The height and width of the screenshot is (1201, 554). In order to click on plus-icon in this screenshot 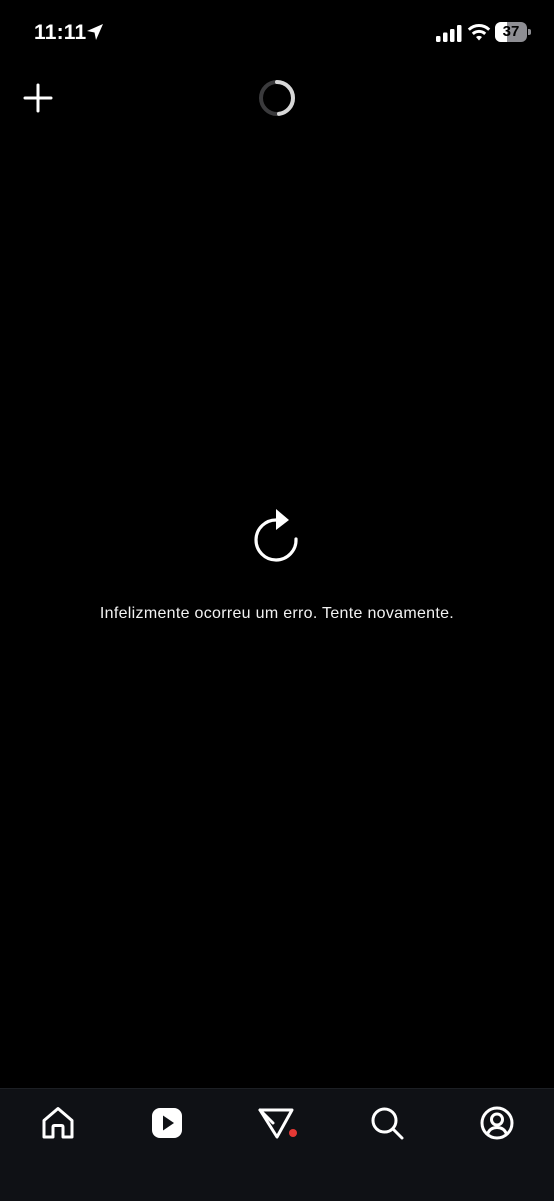, I will do `click(38, 98)`.